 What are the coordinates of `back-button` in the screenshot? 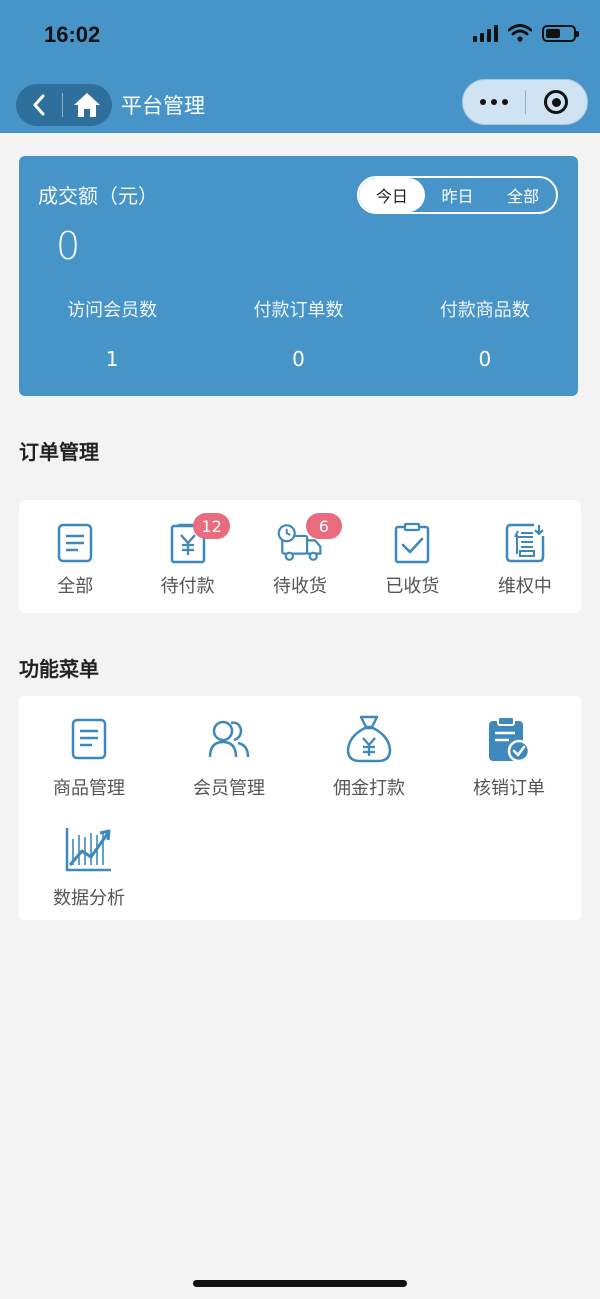 It's located at (39, 105).